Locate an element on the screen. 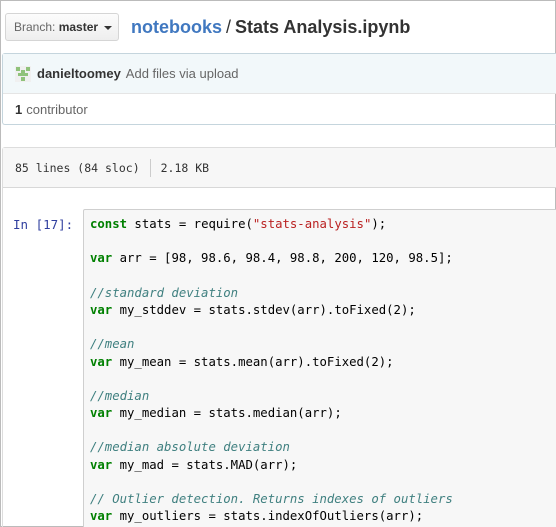 The width and height of the screenshot is (556, 527). avatar is located at coordinates (23, 73).